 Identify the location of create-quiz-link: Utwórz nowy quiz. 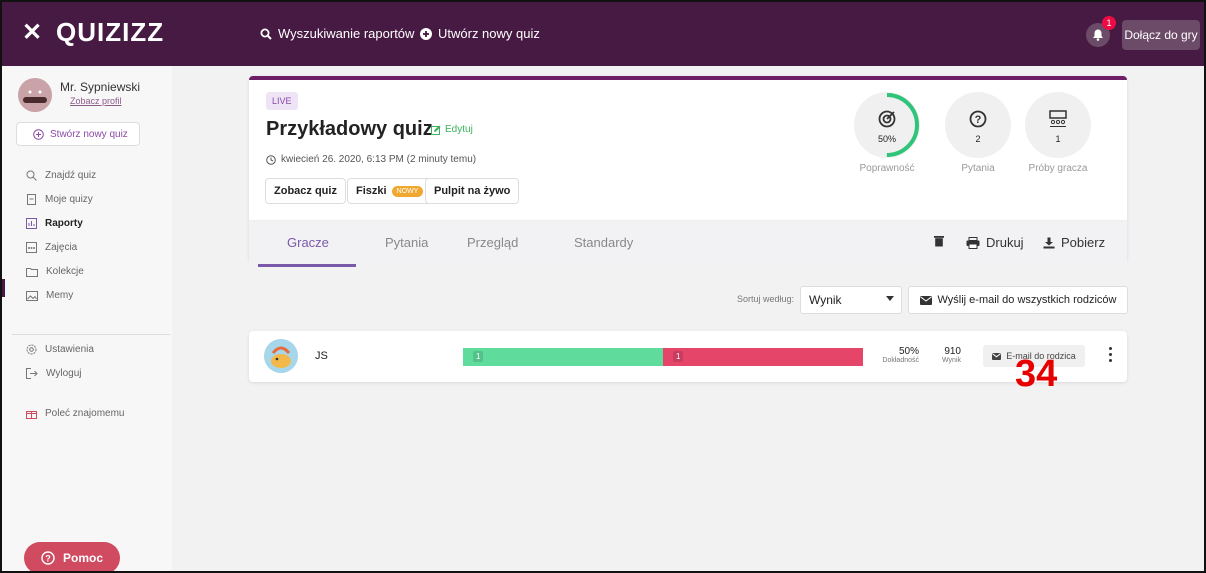
(480, 33).